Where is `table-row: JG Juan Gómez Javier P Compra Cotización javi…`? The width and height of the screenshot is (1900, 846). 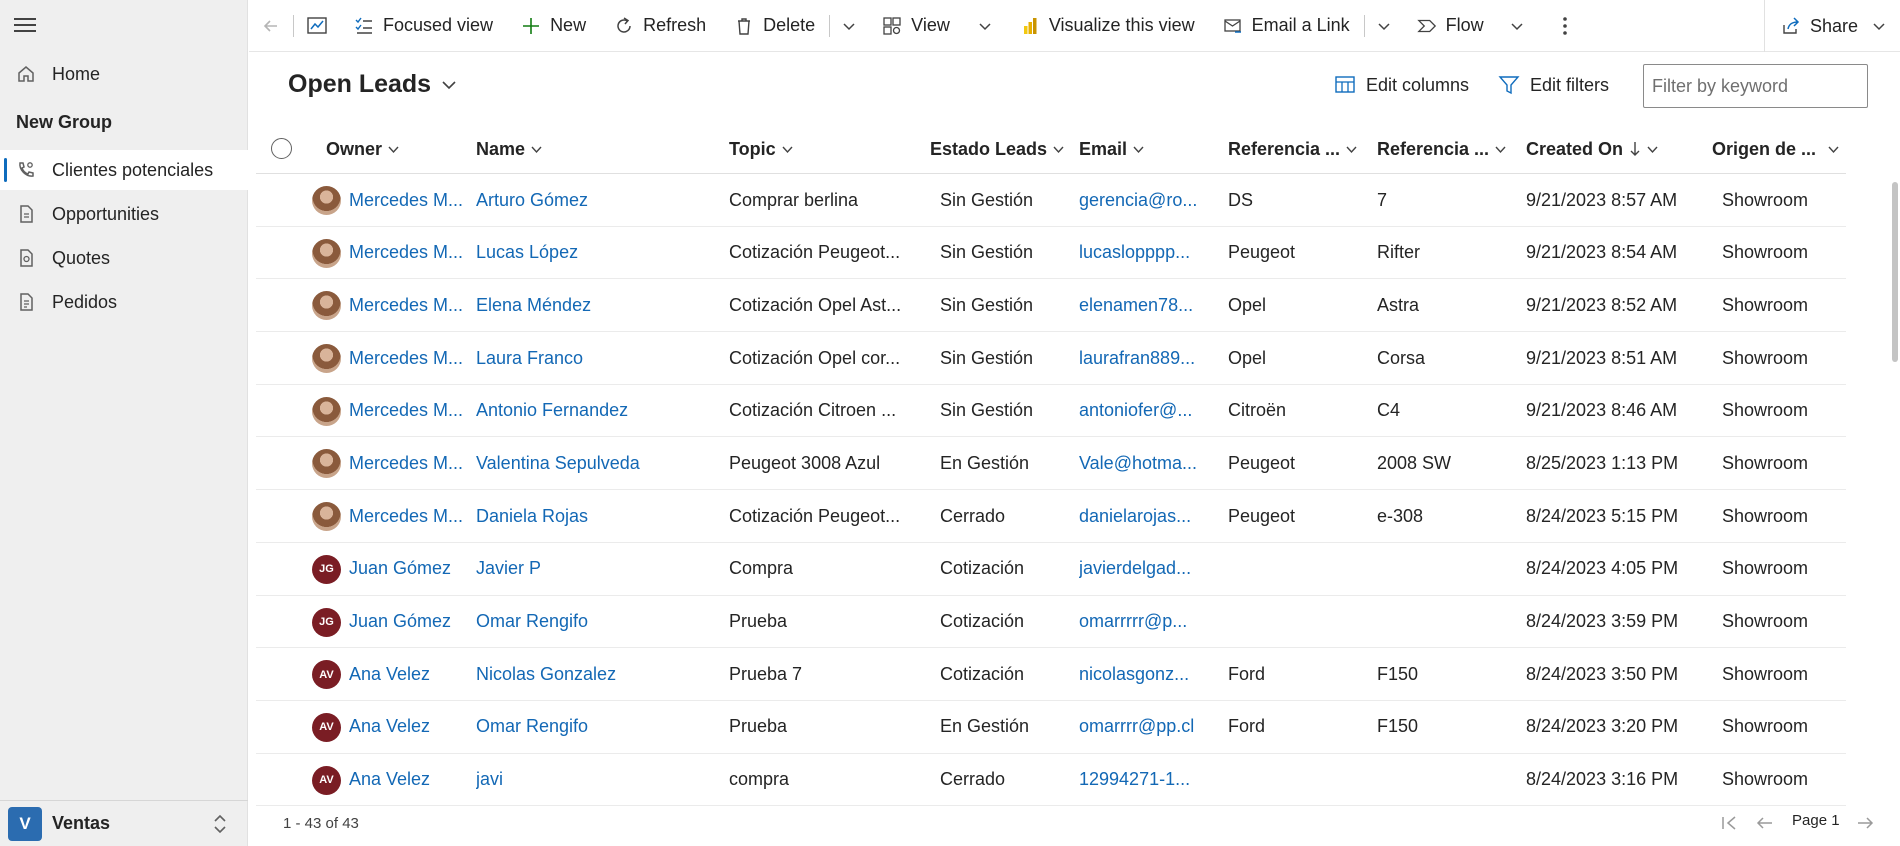 table-row: JG Juan Gómez Javier P Compra Cotización javi… is located at coordinates (1051, 569).